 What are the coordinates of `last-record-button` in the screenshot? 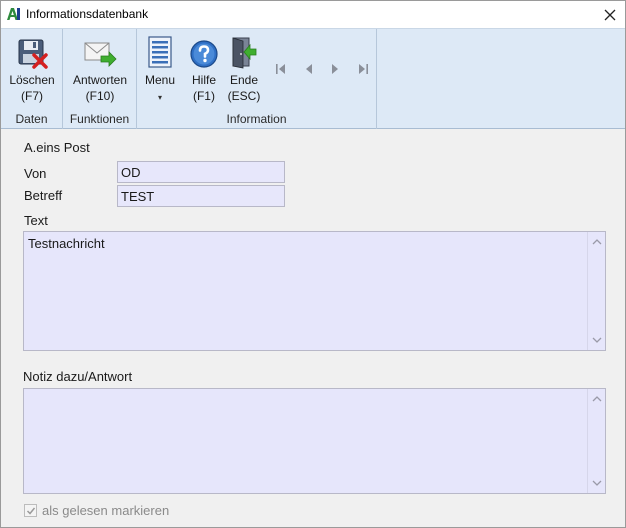 It's located at (363, 69).